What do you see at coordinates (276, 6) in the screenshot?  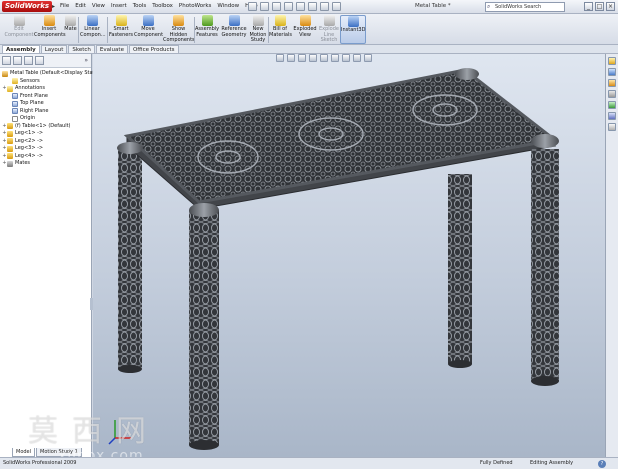 I see `save-icon` at bounding box center [276, 6].